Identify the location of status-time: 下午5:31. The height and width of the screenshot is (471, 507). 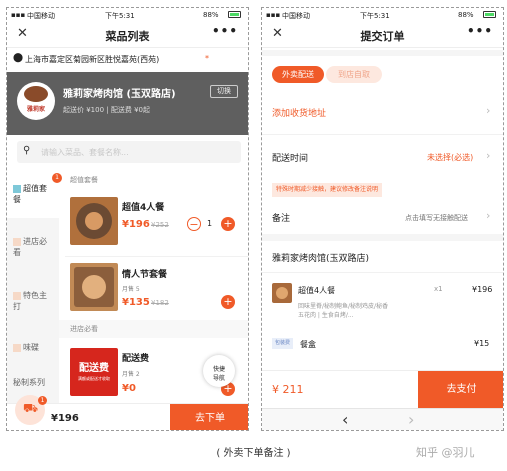
(120, 16).